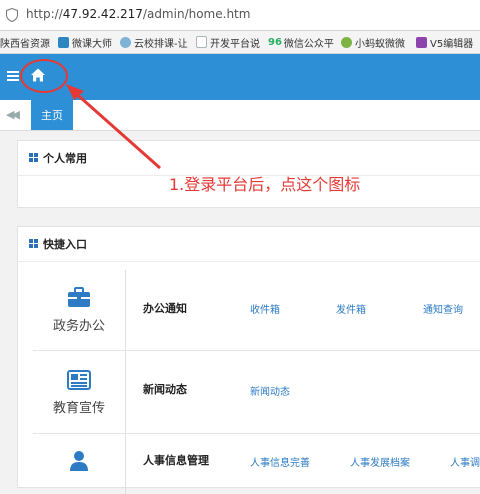 This screenshot has width=480, height=494. What do you see at coordinates (154, 42) in the screenshot?
I see `bookmark-item: 云校排课-让` at bounding box center [154, 42].